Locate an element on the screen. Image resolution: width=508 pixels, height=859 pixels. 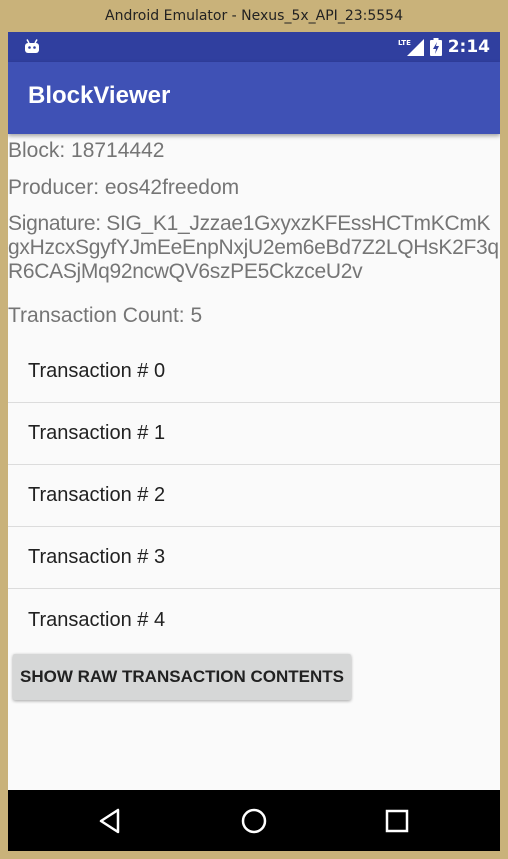
nav-home-icon is located at coordinates (254, 821).